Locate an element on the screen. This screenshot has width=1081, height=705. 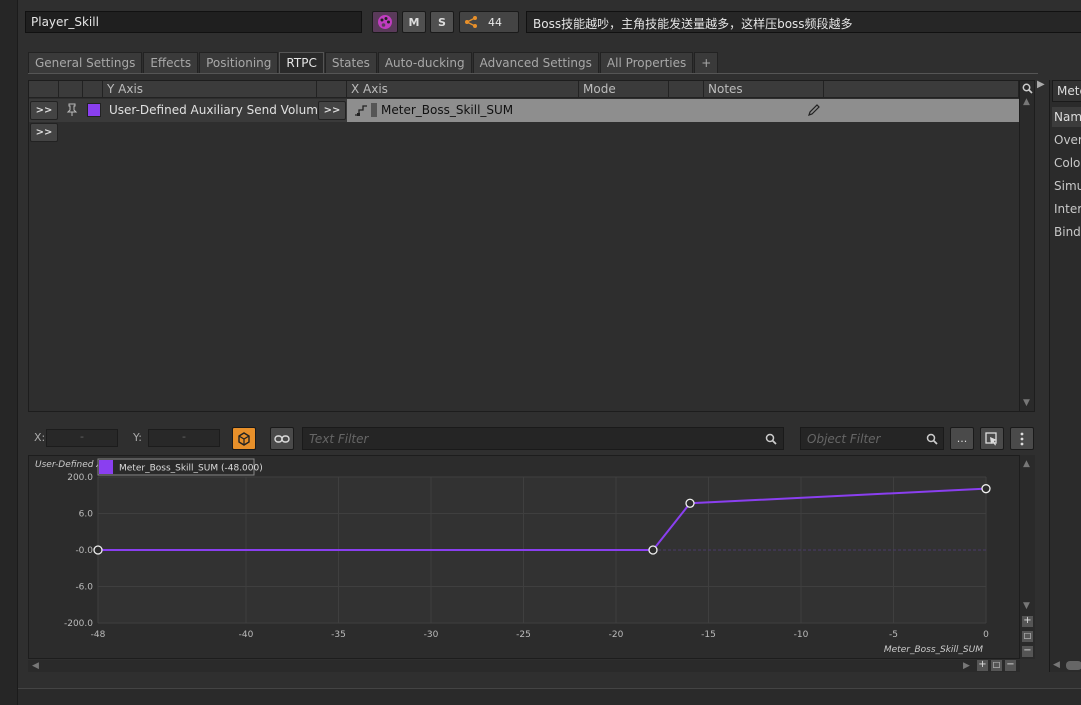
edit-pencil-icon is located at coordinates (814, 110).